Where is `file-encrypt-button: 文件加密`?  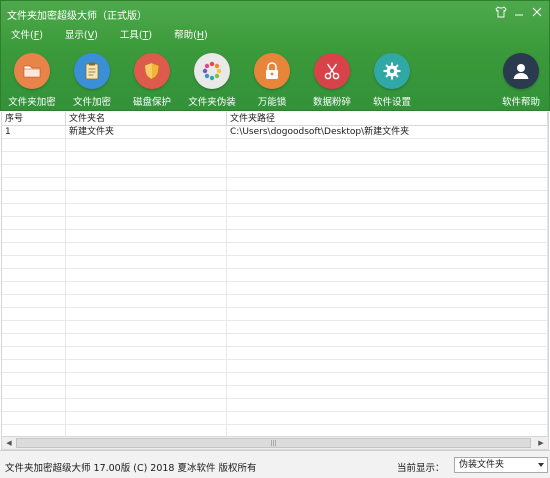 file-encrypt-button: 文件加密 is located at coordinates (92, 80).